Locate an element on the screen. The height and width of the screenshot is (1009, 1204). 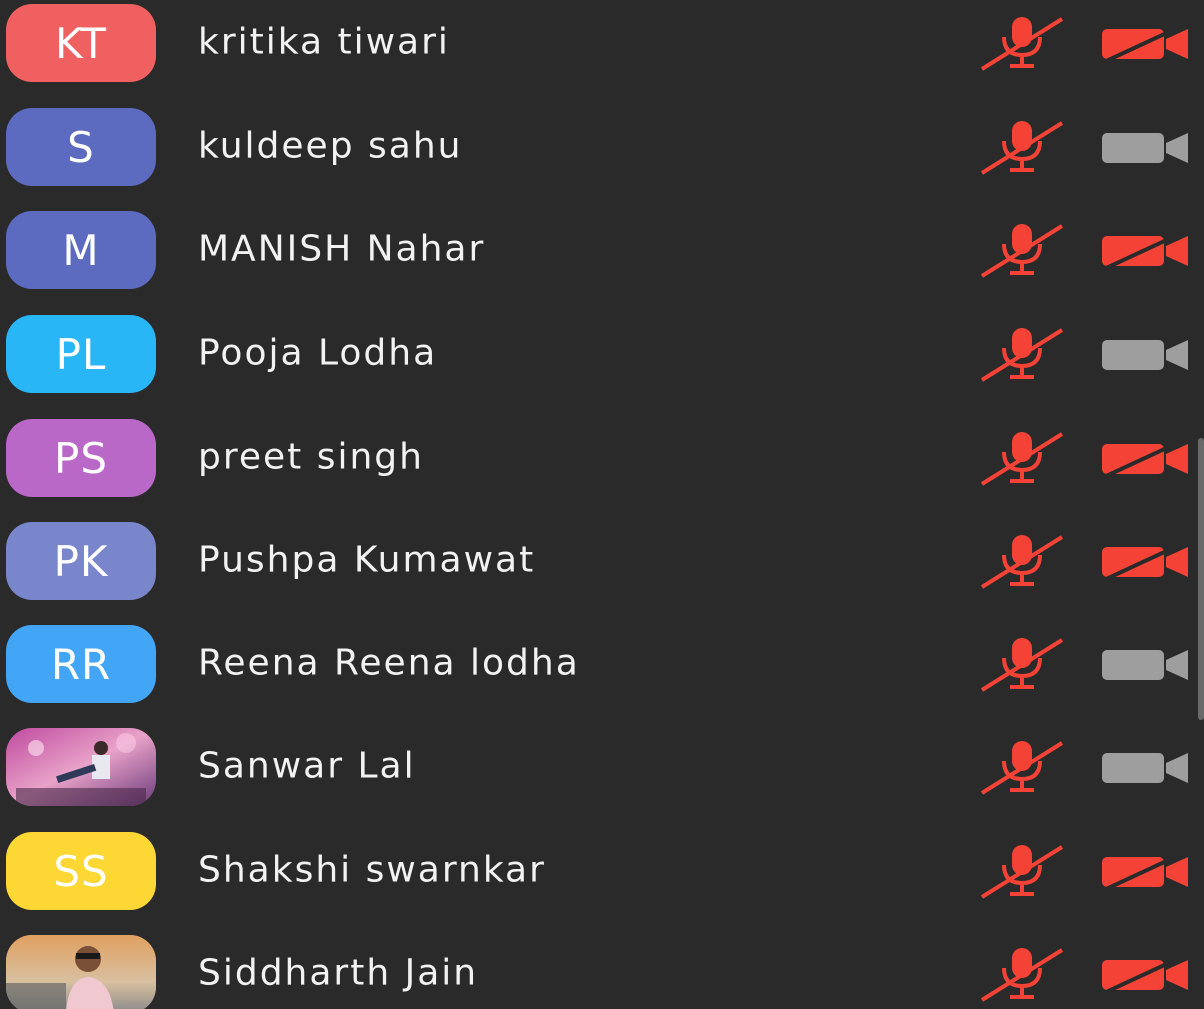
avatar: S is located at coordinates (81, 147).